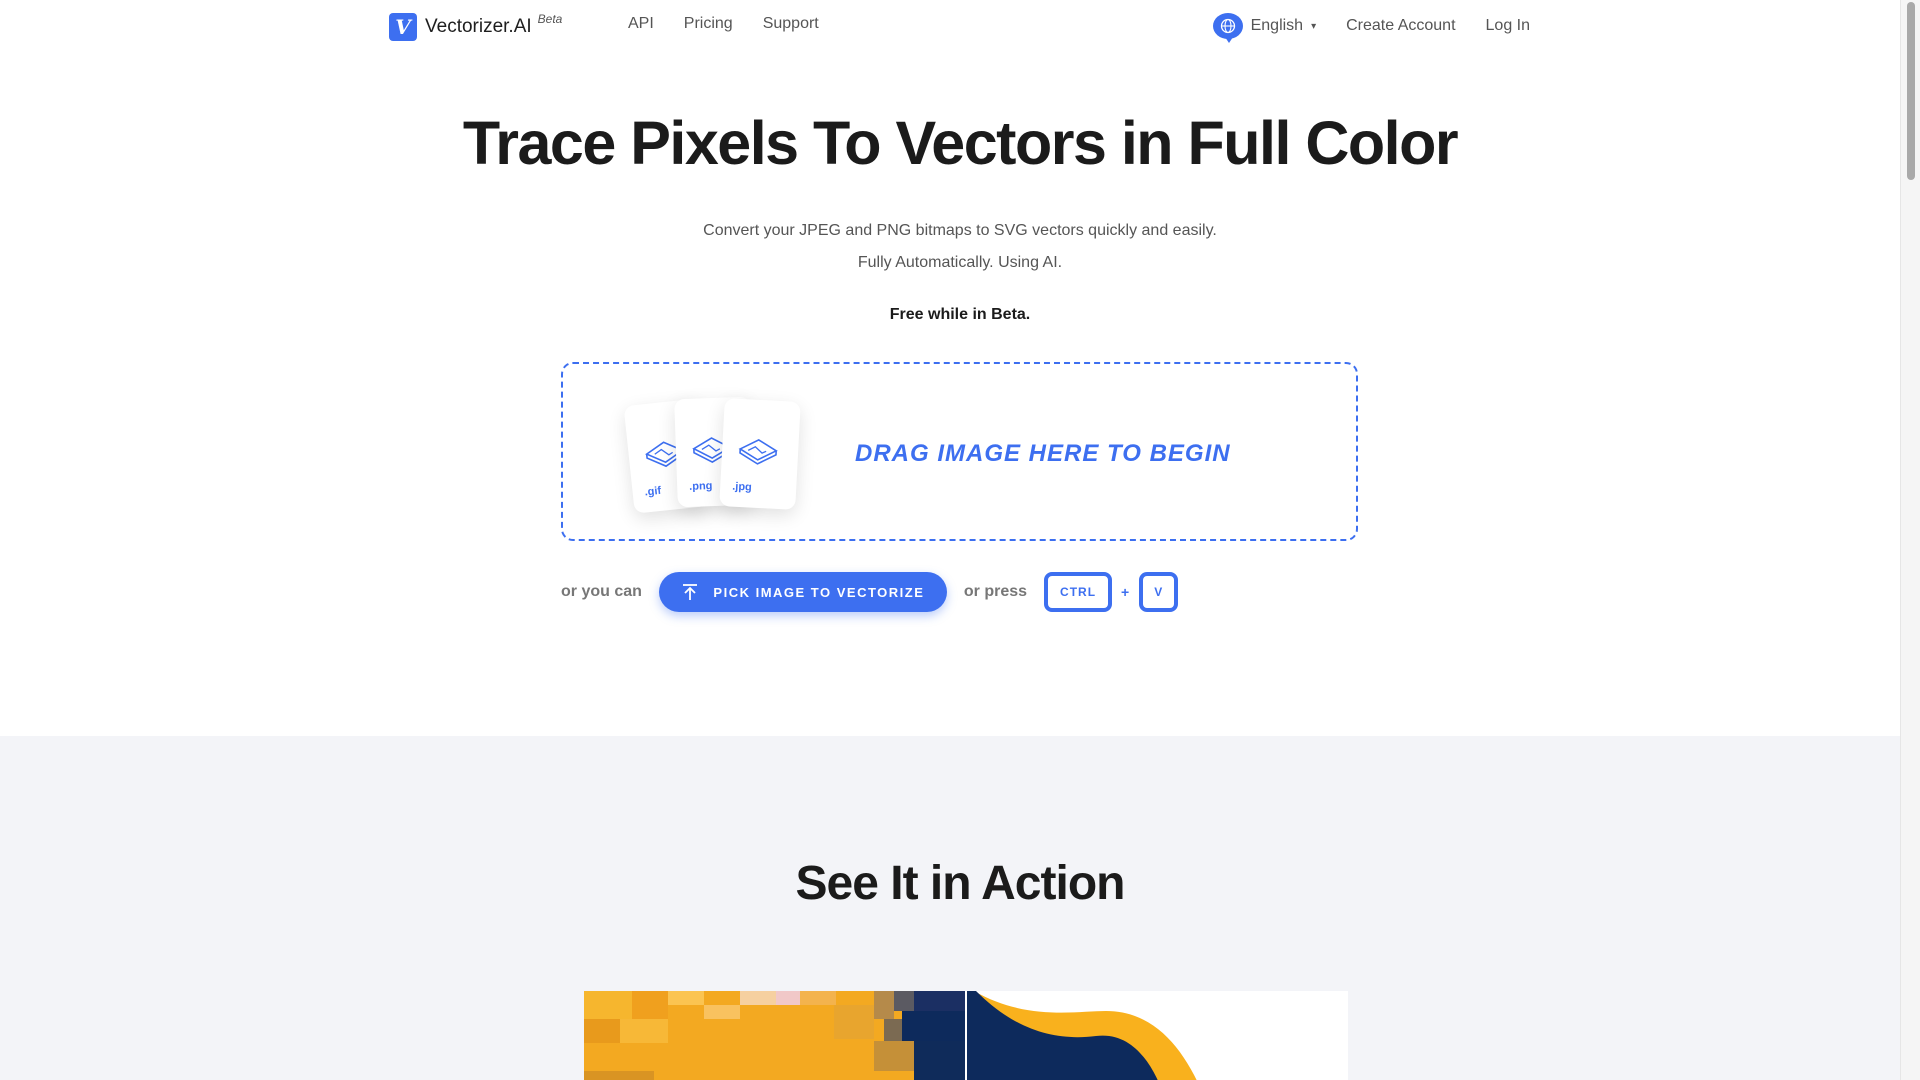  What do you see at coordinates (601, 591) in the screenshot?
I see `or-you-can-label: or you can` at bounding box center [601, 591].